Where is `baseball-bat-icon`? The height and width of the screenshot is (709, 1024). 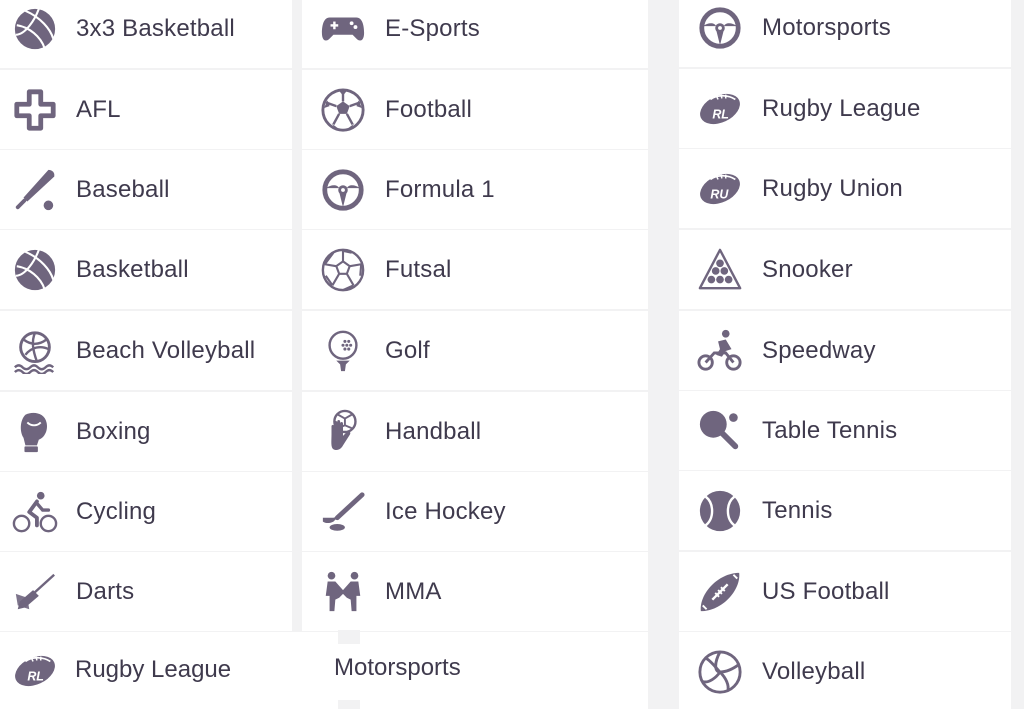 baseball-bat-icon is located at coordinates (35, 190).